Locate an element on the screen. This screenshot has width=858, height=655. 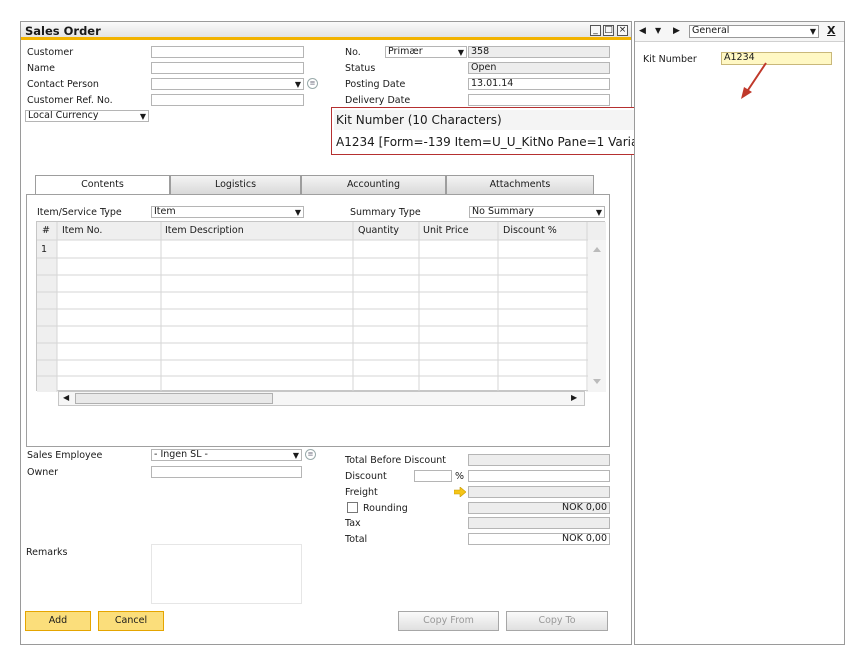
annotation-arrow is located at coordinates (754, 80).